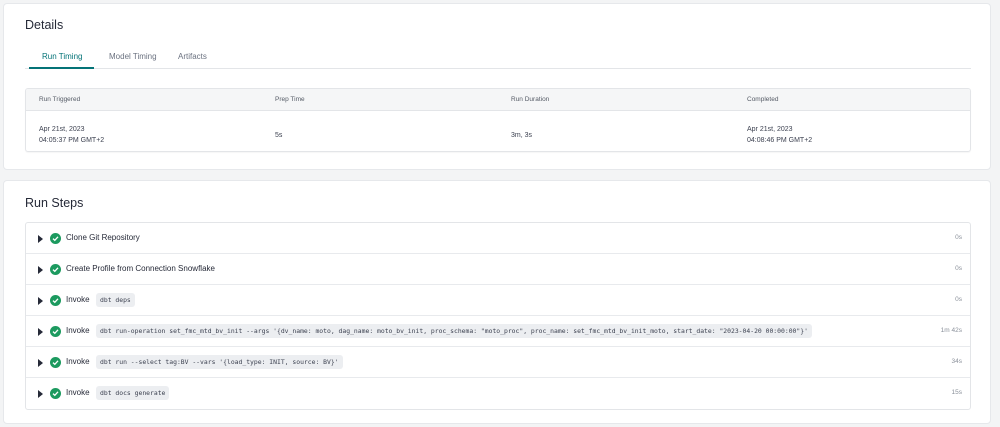 This screenshot has height=427, width=1000. I want to click on step-duration: 1m 42s, so click(951, 330).